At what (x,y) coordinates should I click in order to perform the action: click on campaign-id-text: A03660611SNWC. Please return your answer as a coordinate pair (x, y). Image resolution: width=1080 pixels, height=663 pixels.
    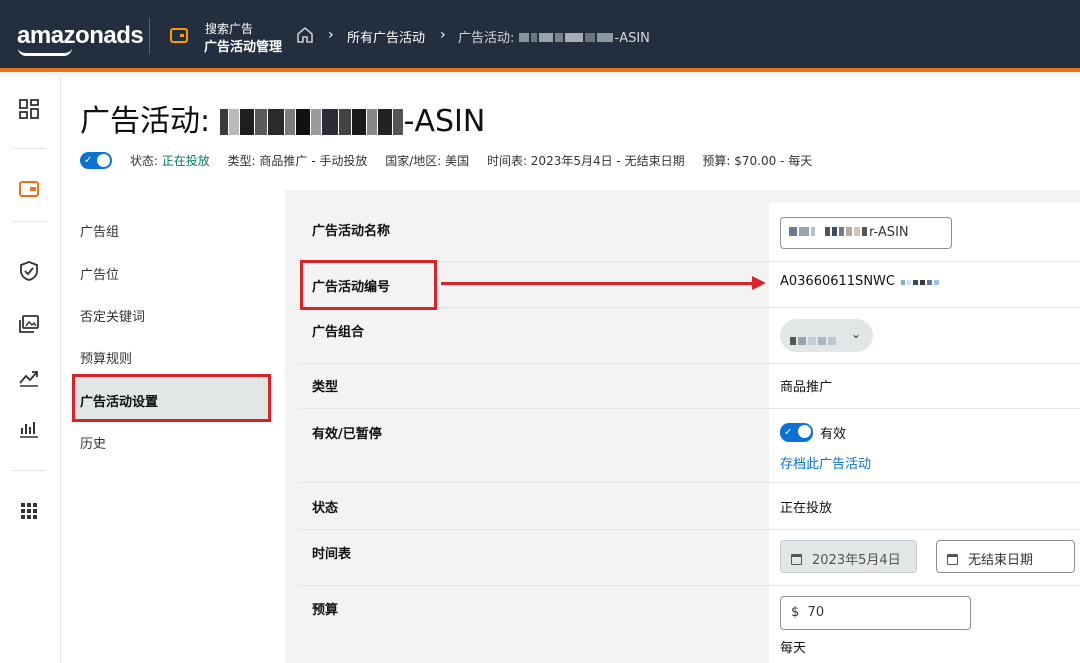
    Looking at the image, I should click on (837, 281).